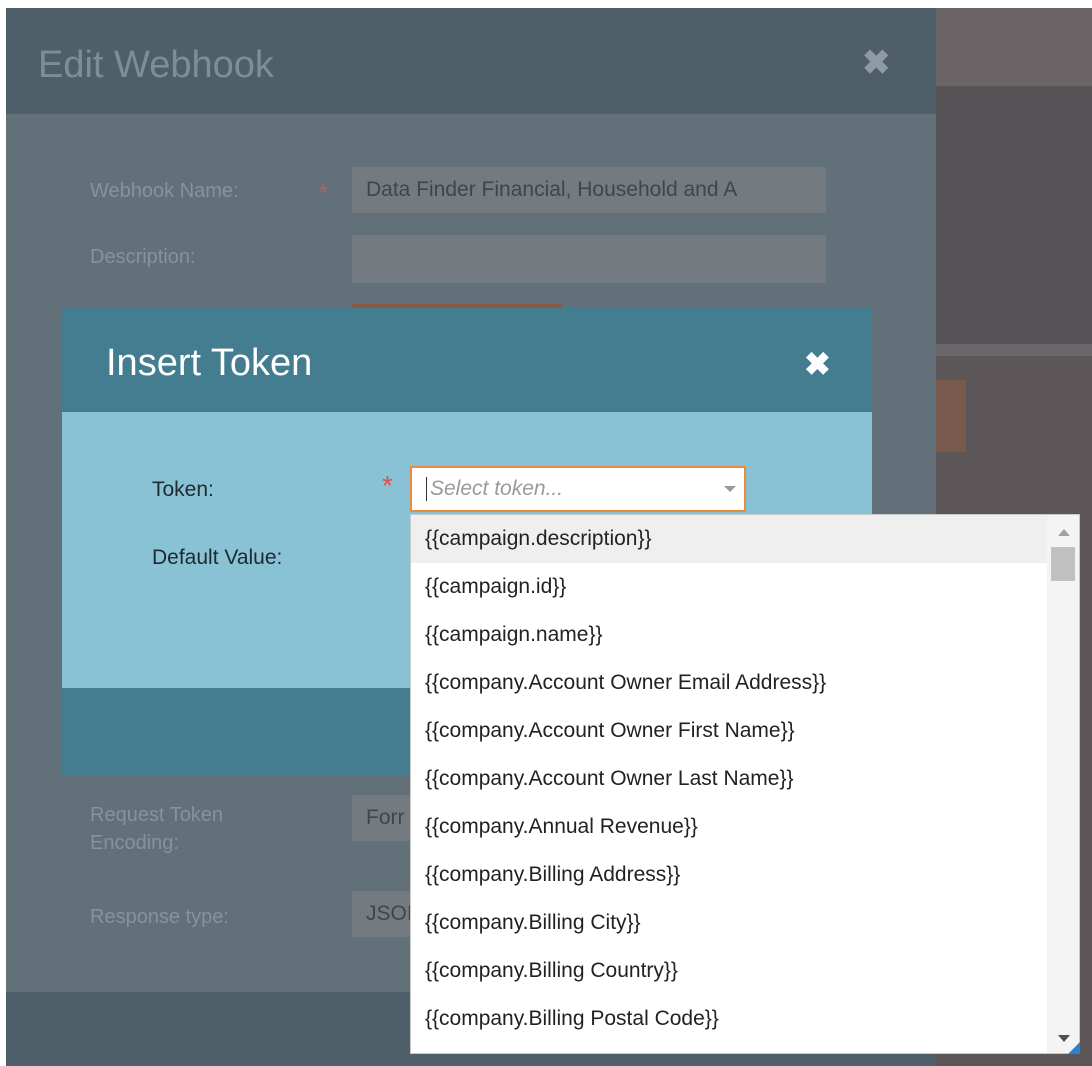 The image size is (1092, 1066). I want to click on token-option: {{campaign.description}}, so click(729, 539).